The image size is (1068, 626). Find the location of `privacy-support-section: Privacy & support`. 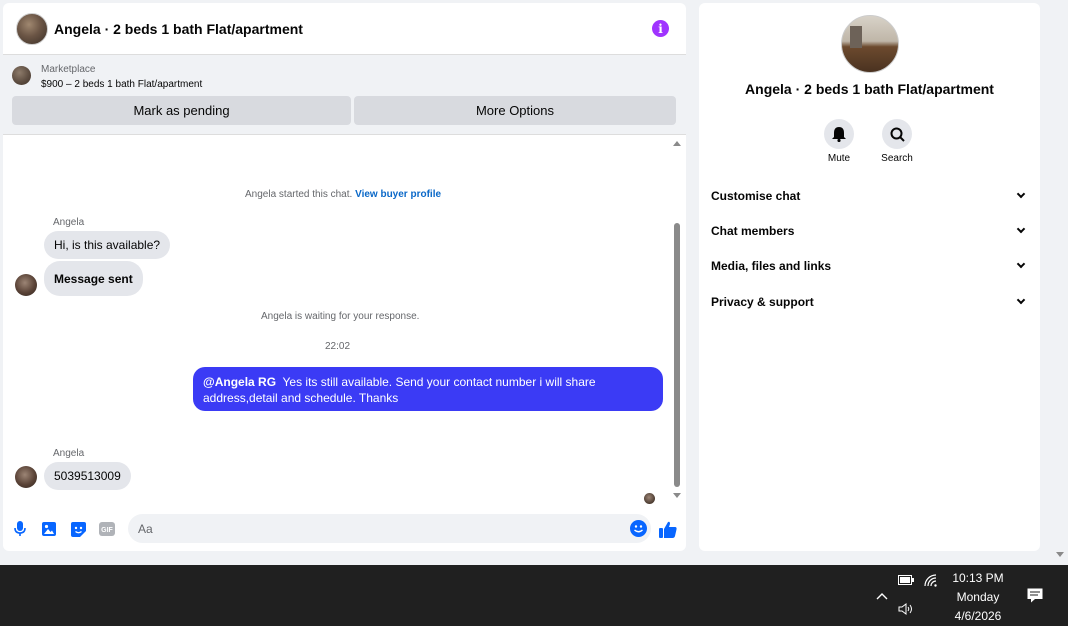

privacy-support-section: Privacy & support is located at coordinates (869, 302).